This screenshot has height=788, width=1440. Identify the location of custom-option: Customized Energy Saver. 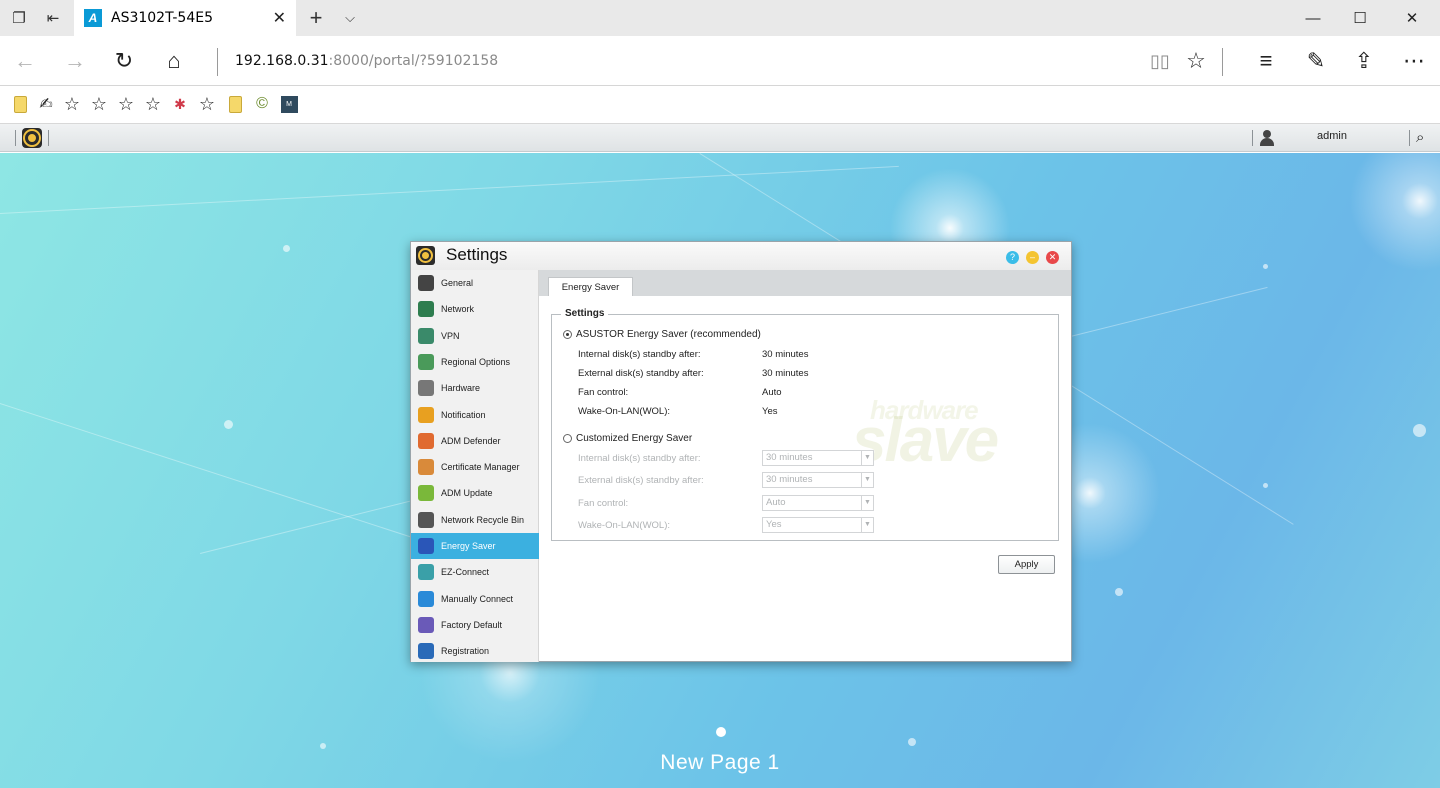
(627, 438).